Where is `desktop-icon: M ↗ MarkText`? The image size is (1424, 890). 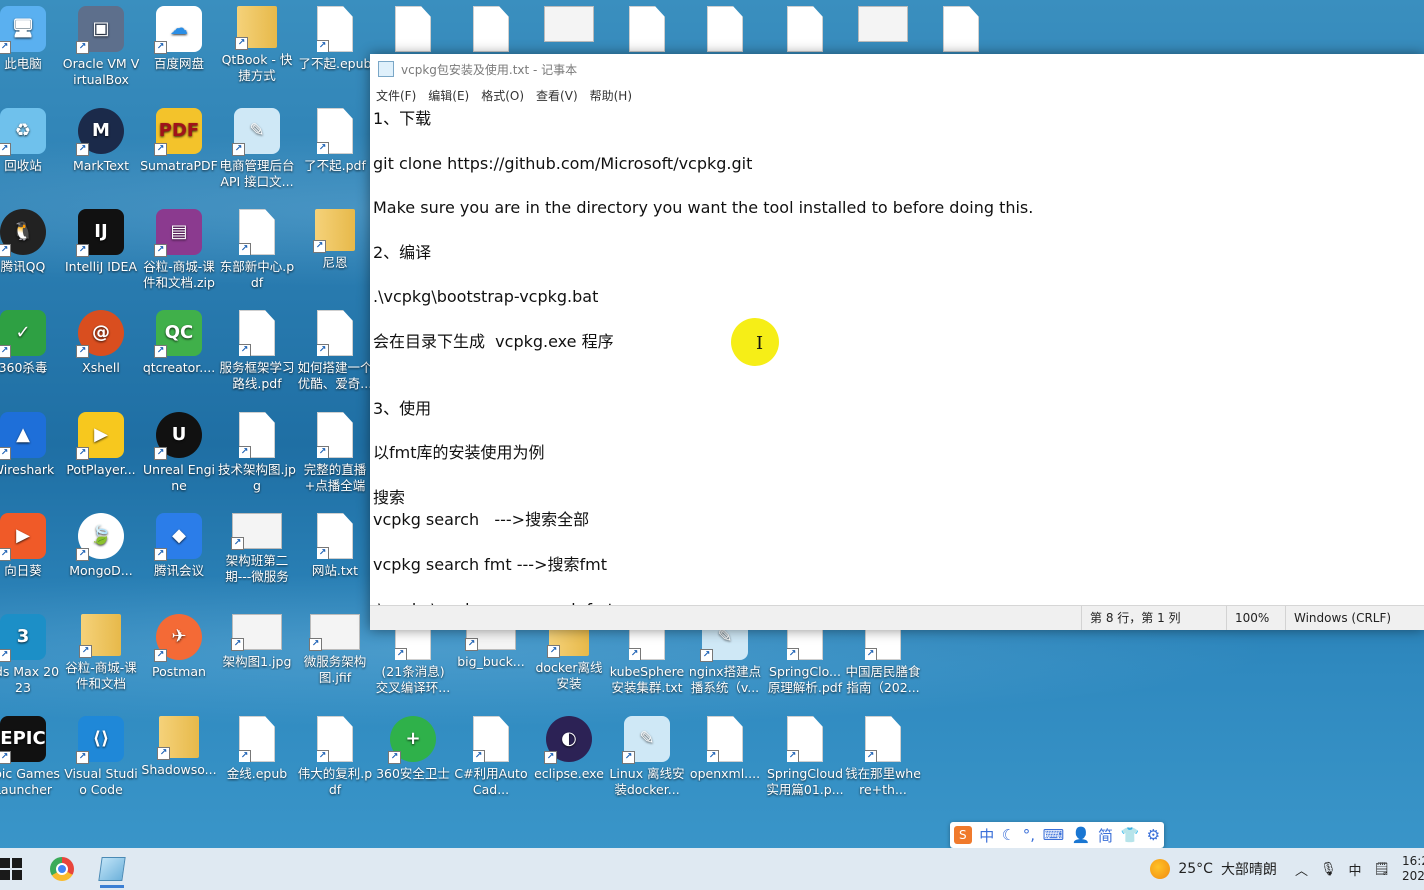
desktop-icon: M ↗ MarkText is located at coordinates (101, 139).